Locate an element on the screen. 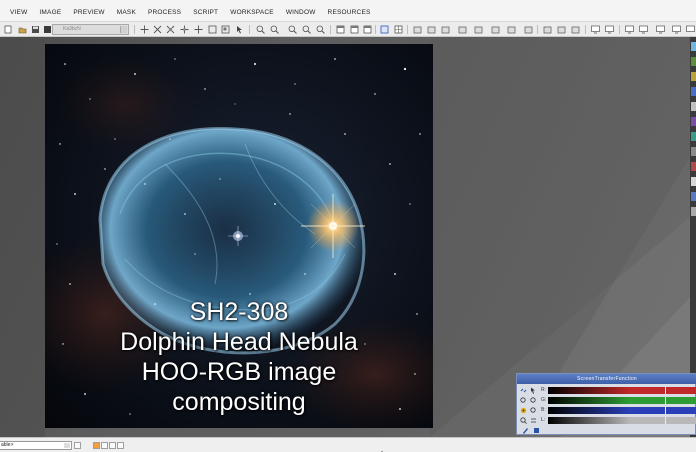  play-icon is located at coordinates (383, 447).